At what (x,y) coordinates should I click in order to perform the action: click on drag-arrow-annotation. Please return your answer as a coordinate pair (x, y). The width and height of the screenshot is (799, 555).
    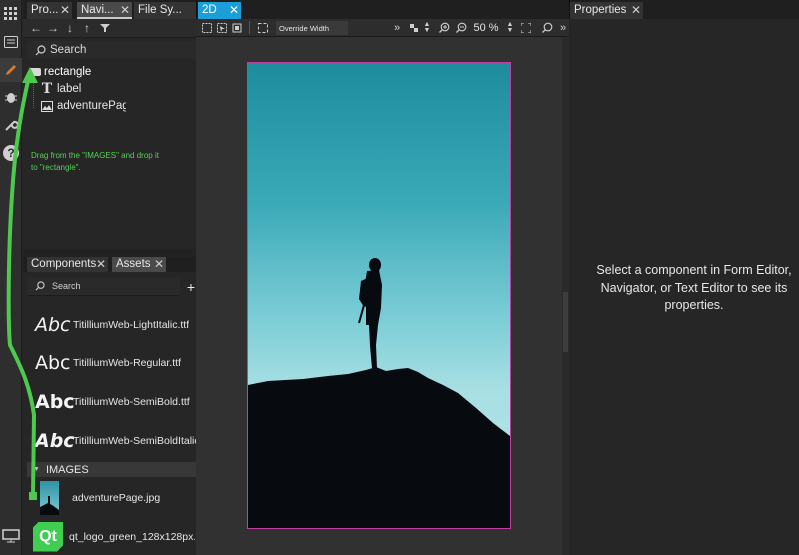
    Looking at the image, I should click on (22, 283).